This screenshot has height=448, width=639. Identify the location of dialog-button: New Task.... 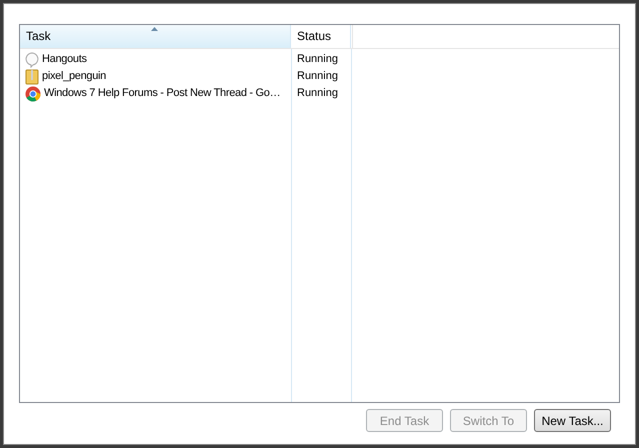
(572, 420).